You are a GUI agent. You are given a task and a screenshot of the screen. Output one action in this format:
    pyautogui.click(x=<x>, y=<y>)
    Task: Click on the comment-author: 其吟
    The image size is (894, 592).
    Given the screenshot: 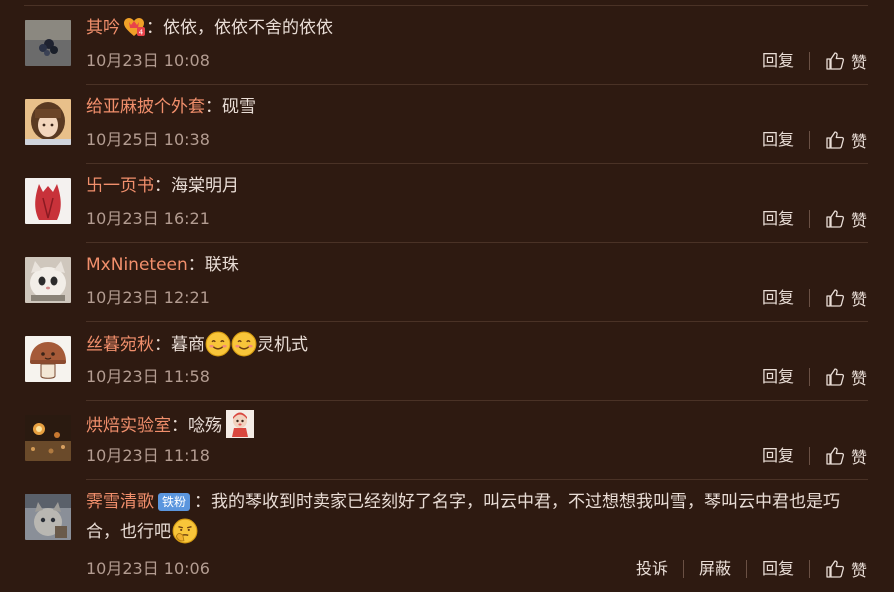 What is the action you would take?
    pyautogui.click(x=103, y=28)
    